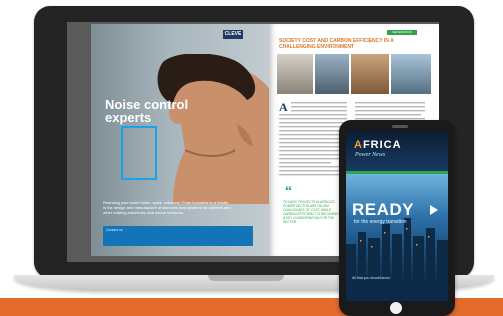  What do you see at coordinates (246, 278) in the screenshot?
I see `laptop-notch` at bounding box center [246, 278].